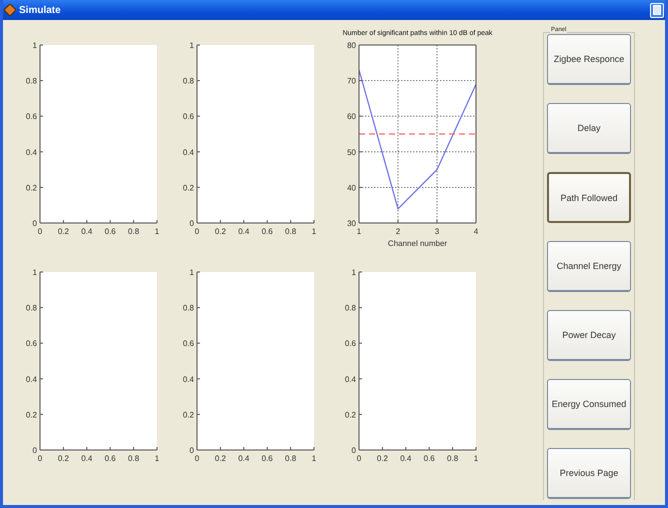  I want to click on panel-button: Power Decay, so click(589, 335).